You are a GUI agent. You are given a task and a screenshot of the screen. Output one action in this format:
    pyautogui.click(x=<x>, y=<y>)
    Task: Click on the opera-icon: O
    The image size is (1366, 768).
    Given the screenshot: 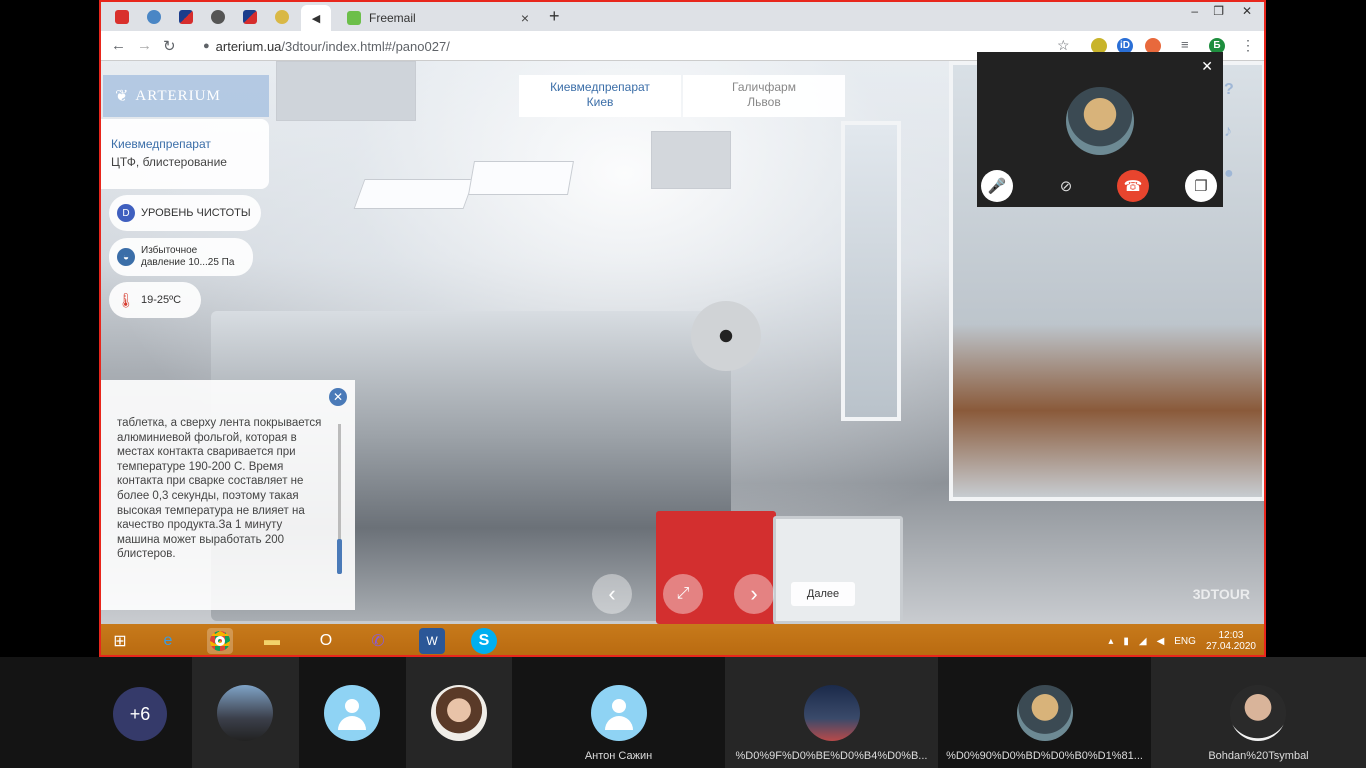 What is the action you would take?
    pyautogui.click(x=326, y=641)
    